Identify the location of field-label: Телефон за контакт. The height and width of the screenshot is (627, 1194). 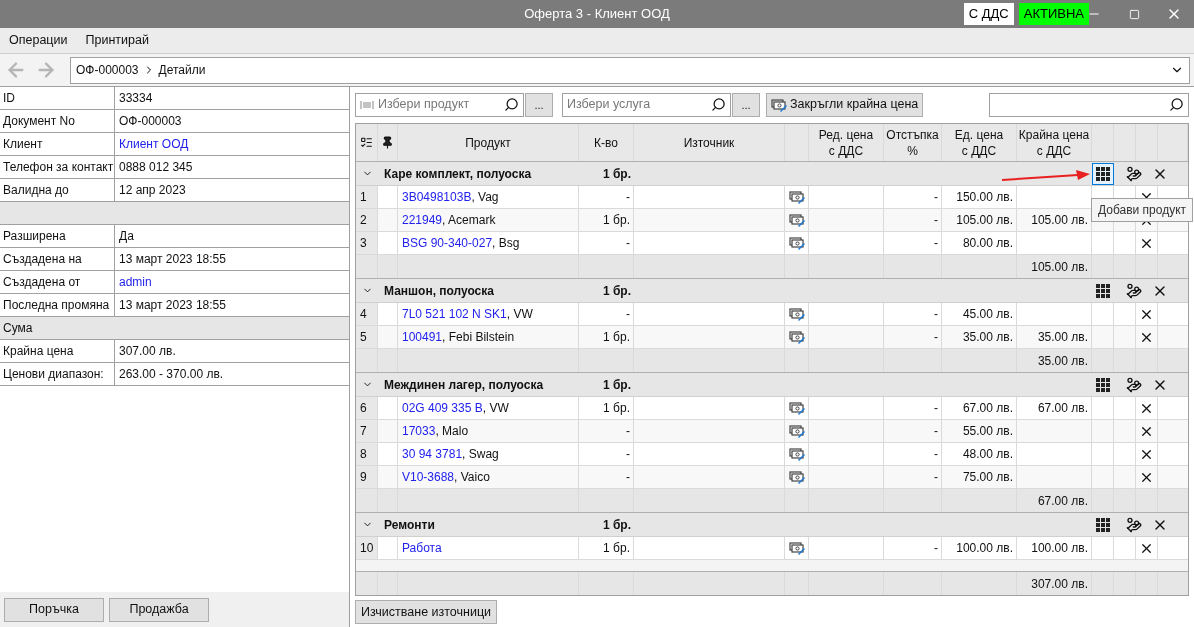
(58, 167).